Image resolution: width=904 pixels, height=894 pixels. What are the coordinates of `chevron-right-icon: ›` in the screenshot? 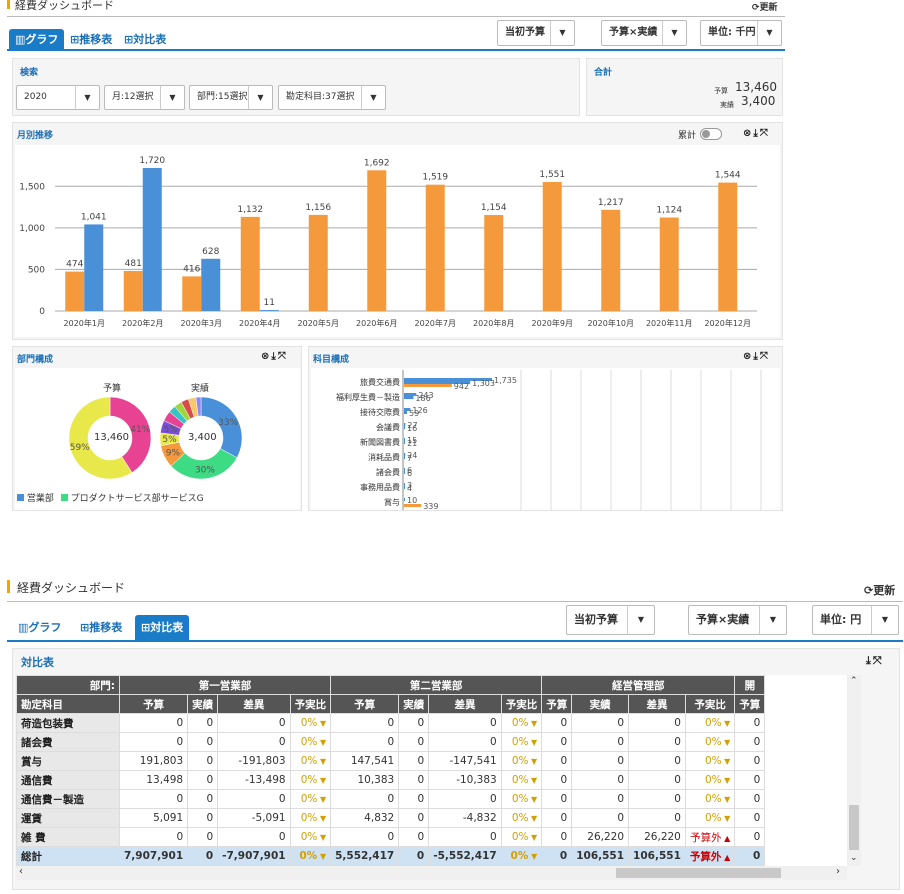 It's located at (838, 871).